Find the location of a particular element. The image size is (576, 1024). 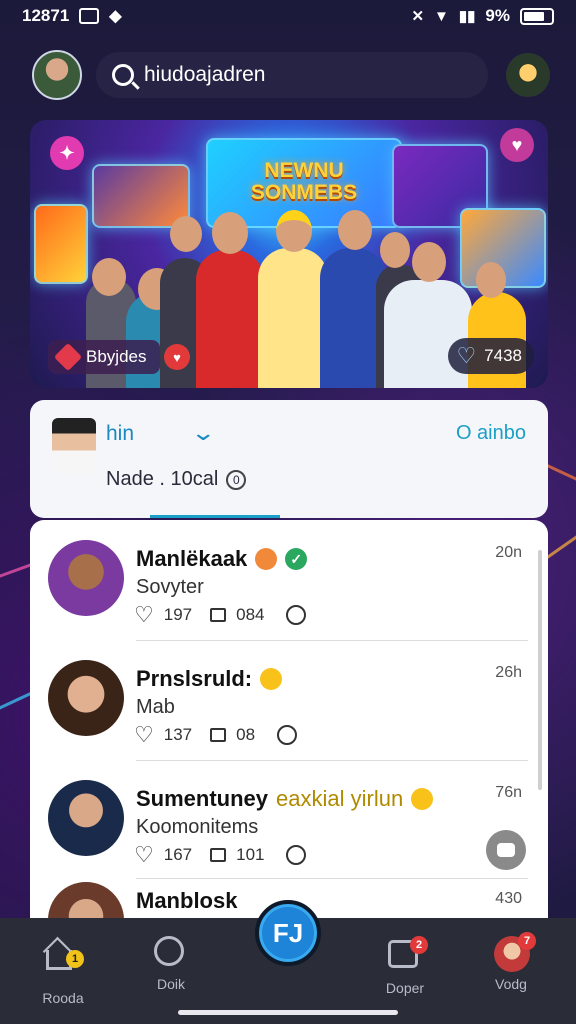

filter-action-link: O ainbo is located at coordinates (491, 433).